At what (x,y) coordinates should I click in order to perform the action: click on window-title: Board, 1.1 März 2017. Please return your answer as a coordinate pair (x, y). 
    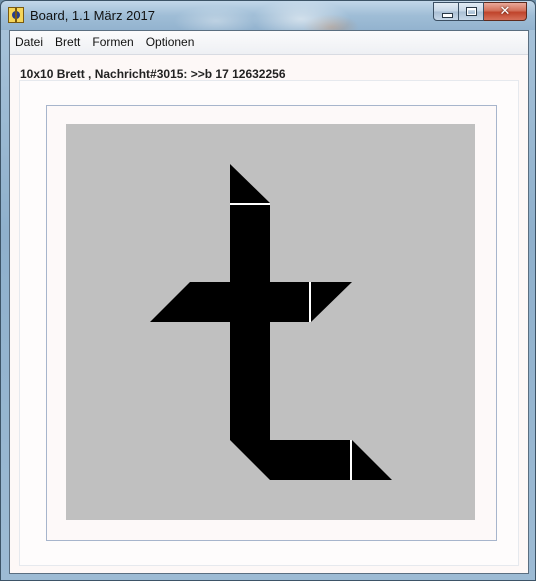
    Looking at the image, I should click on (93, 15).